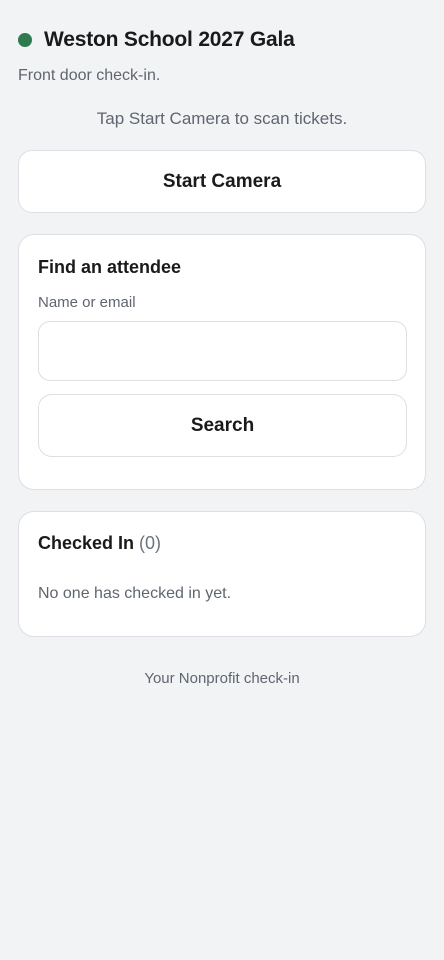 The width and height of the screenshot is (444, 960). What do you see at coordinates (150, 543) in the screenshot?
I see `checked-in-count: (0)` at bounding box center [150, 543].